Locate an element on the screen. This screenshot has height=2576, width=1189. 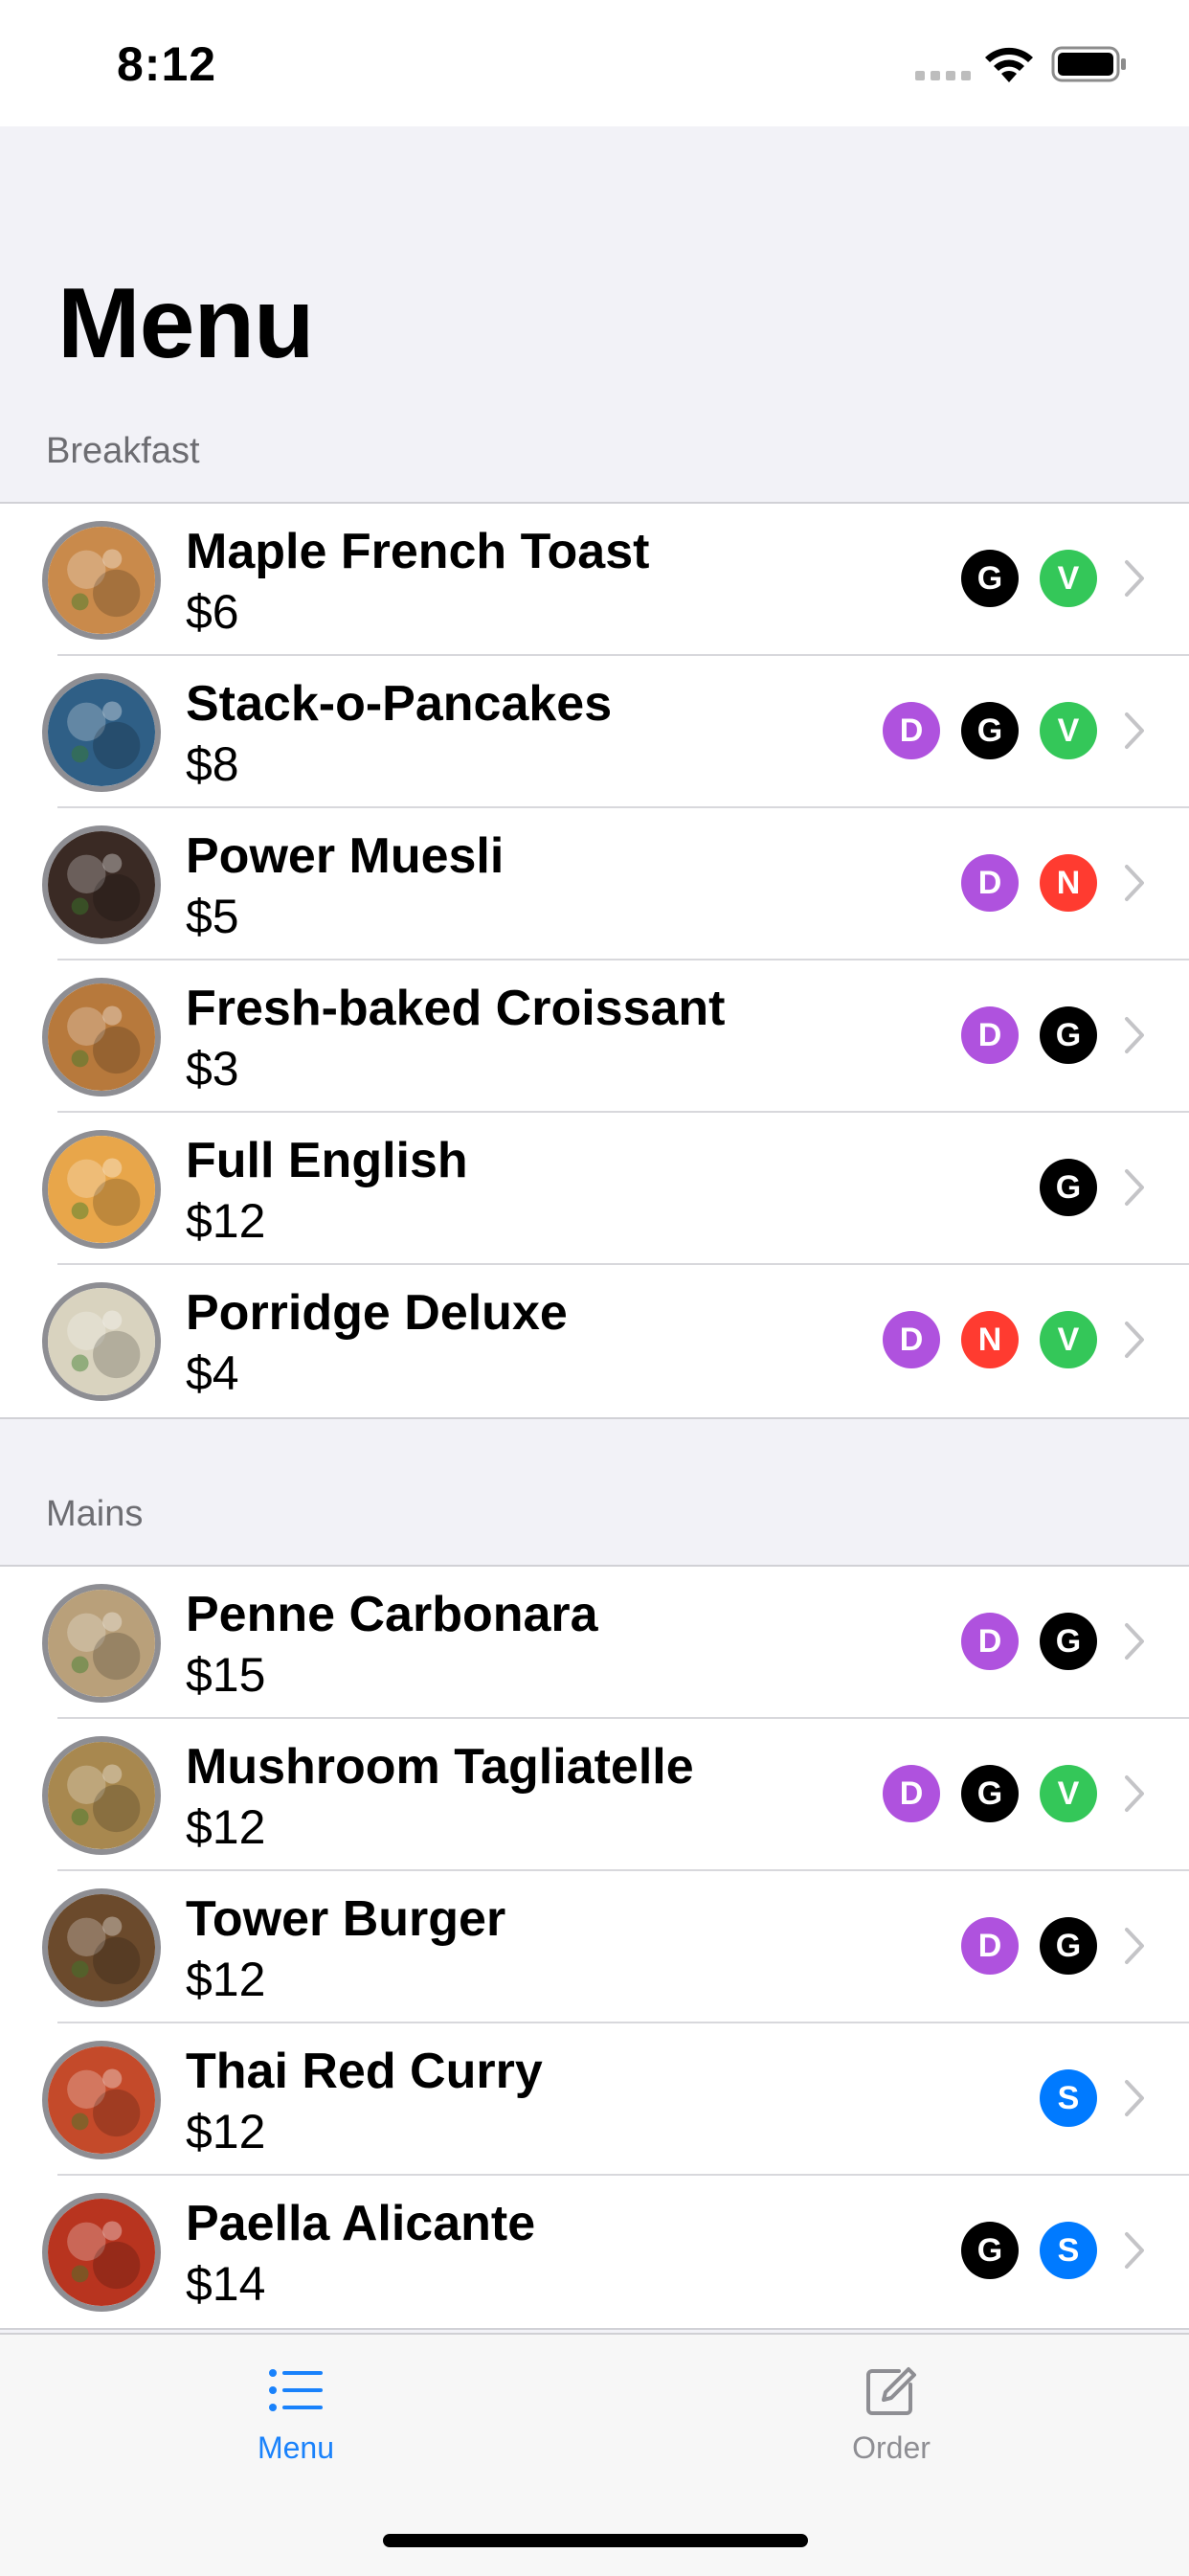
dietary-badges: G is located at coordinates (1068, 1187).